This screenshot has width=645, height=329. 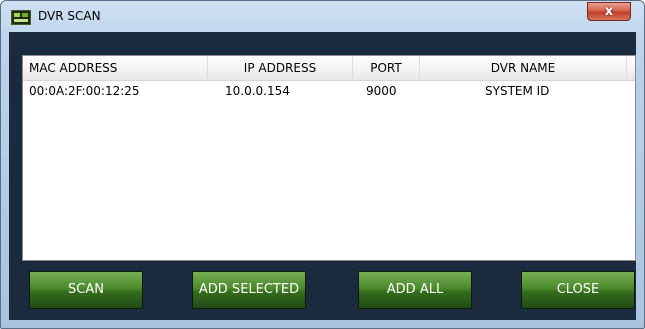 I want to click on column-header-ip-address: IP ADDRESS, so click(x=280, y=68).